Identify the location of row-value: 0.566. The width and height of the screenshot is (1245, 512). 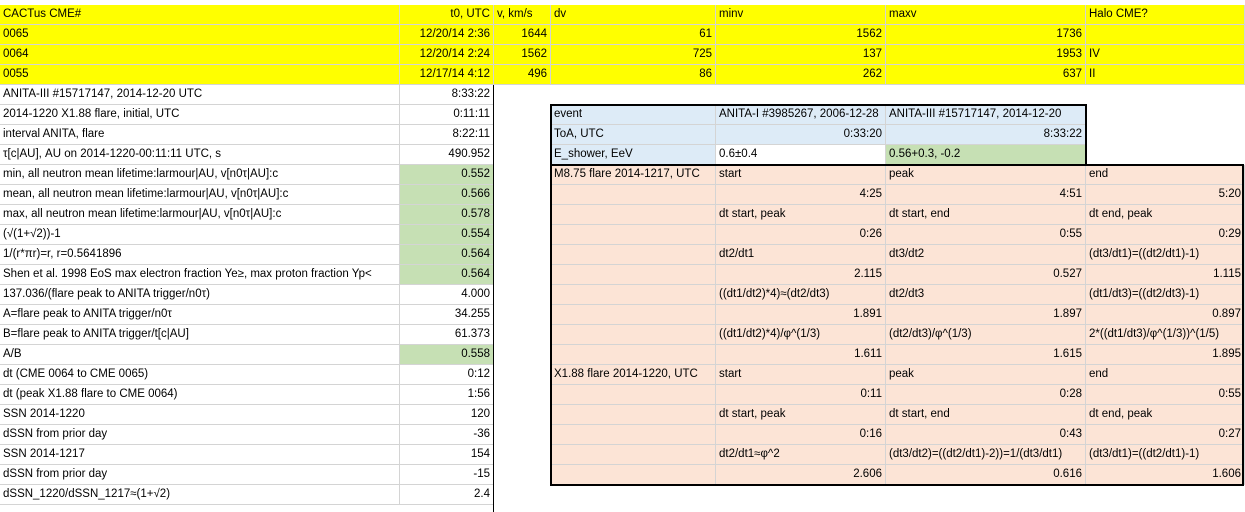
(447, 195).